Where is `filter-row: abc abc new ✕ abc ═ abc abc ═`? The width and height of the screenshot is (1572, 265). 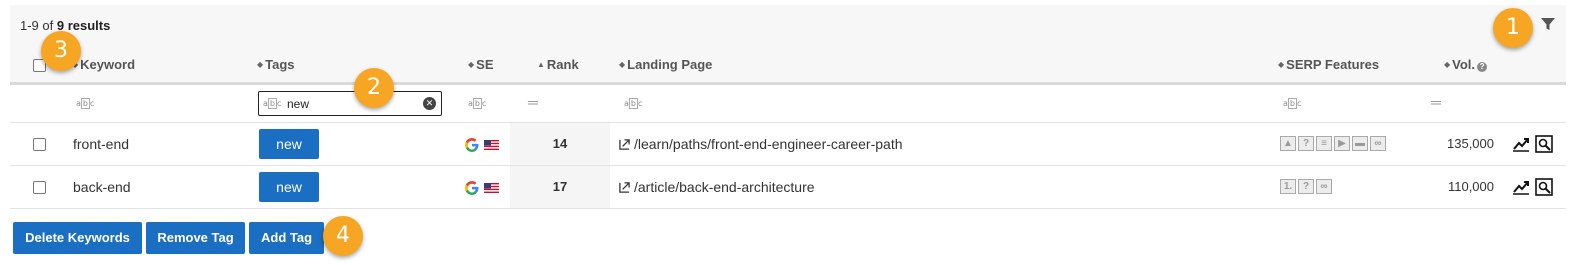 filter-row: abc abc new ✕ abc ═ abc abc ═ is located at coordinates (788, 104).